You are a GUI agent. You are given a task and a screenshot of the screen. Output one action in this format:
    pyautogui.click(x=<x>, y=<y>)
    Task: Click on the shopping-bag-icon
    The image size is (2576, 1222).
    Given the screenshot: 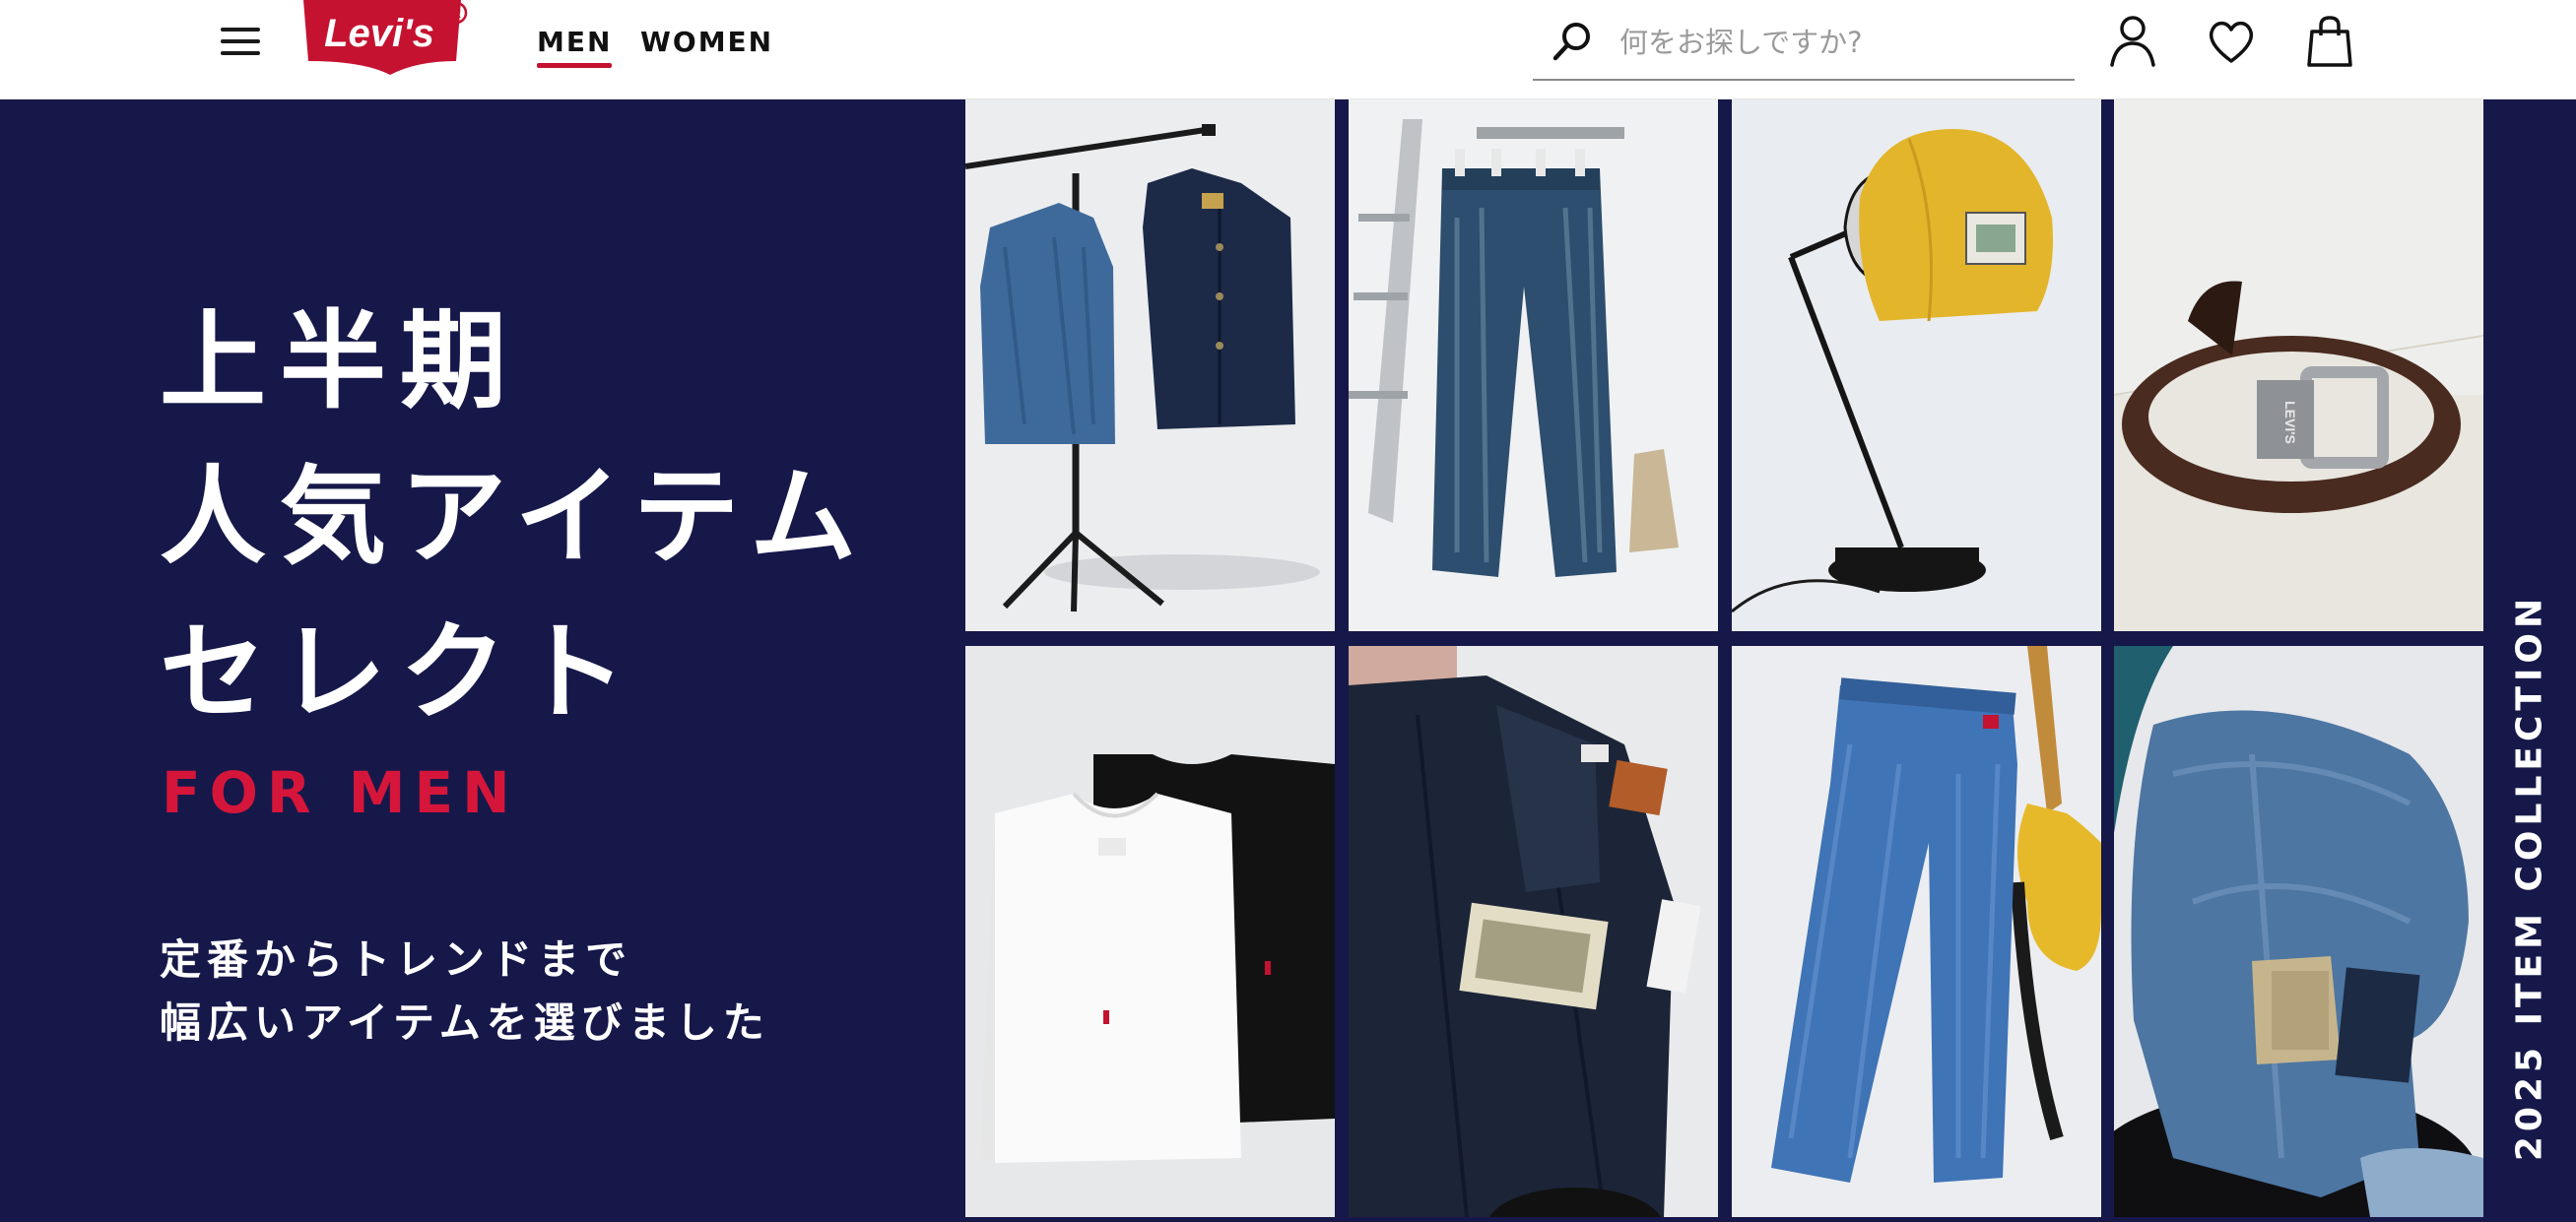 What is the action you would take?
    pyautogui.click(x=2330, y=42)
    